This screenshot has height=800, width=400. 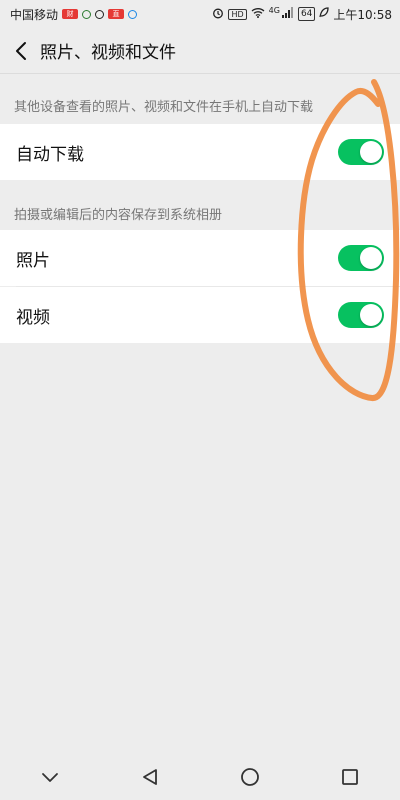 I want to click on hd-icon: HD, so click(x=237, y=14).